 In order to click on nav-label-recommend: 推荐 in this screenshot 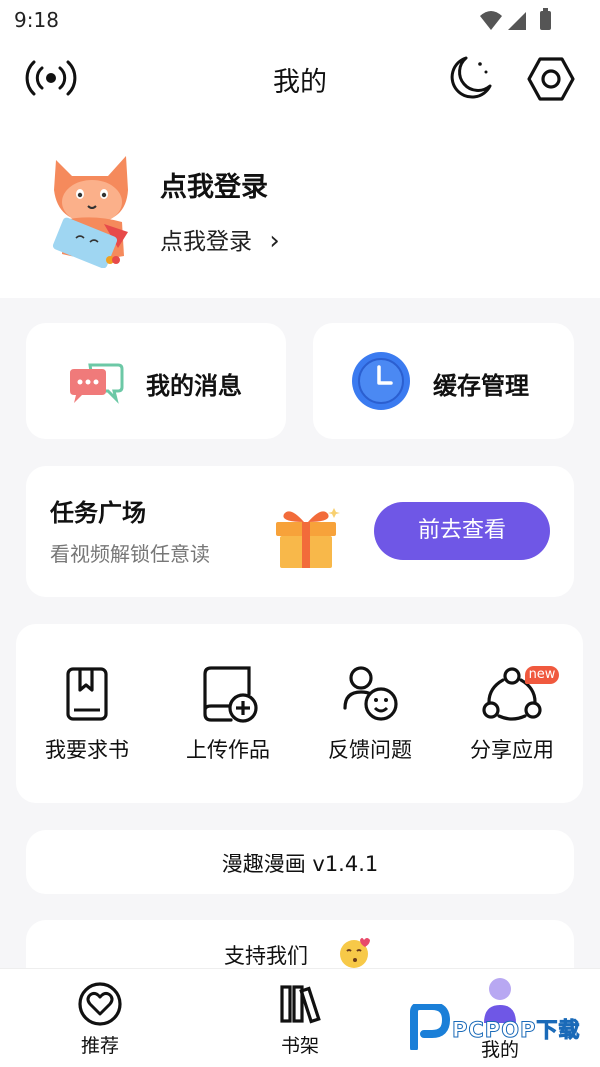, I will do `click(99, 1046)`.